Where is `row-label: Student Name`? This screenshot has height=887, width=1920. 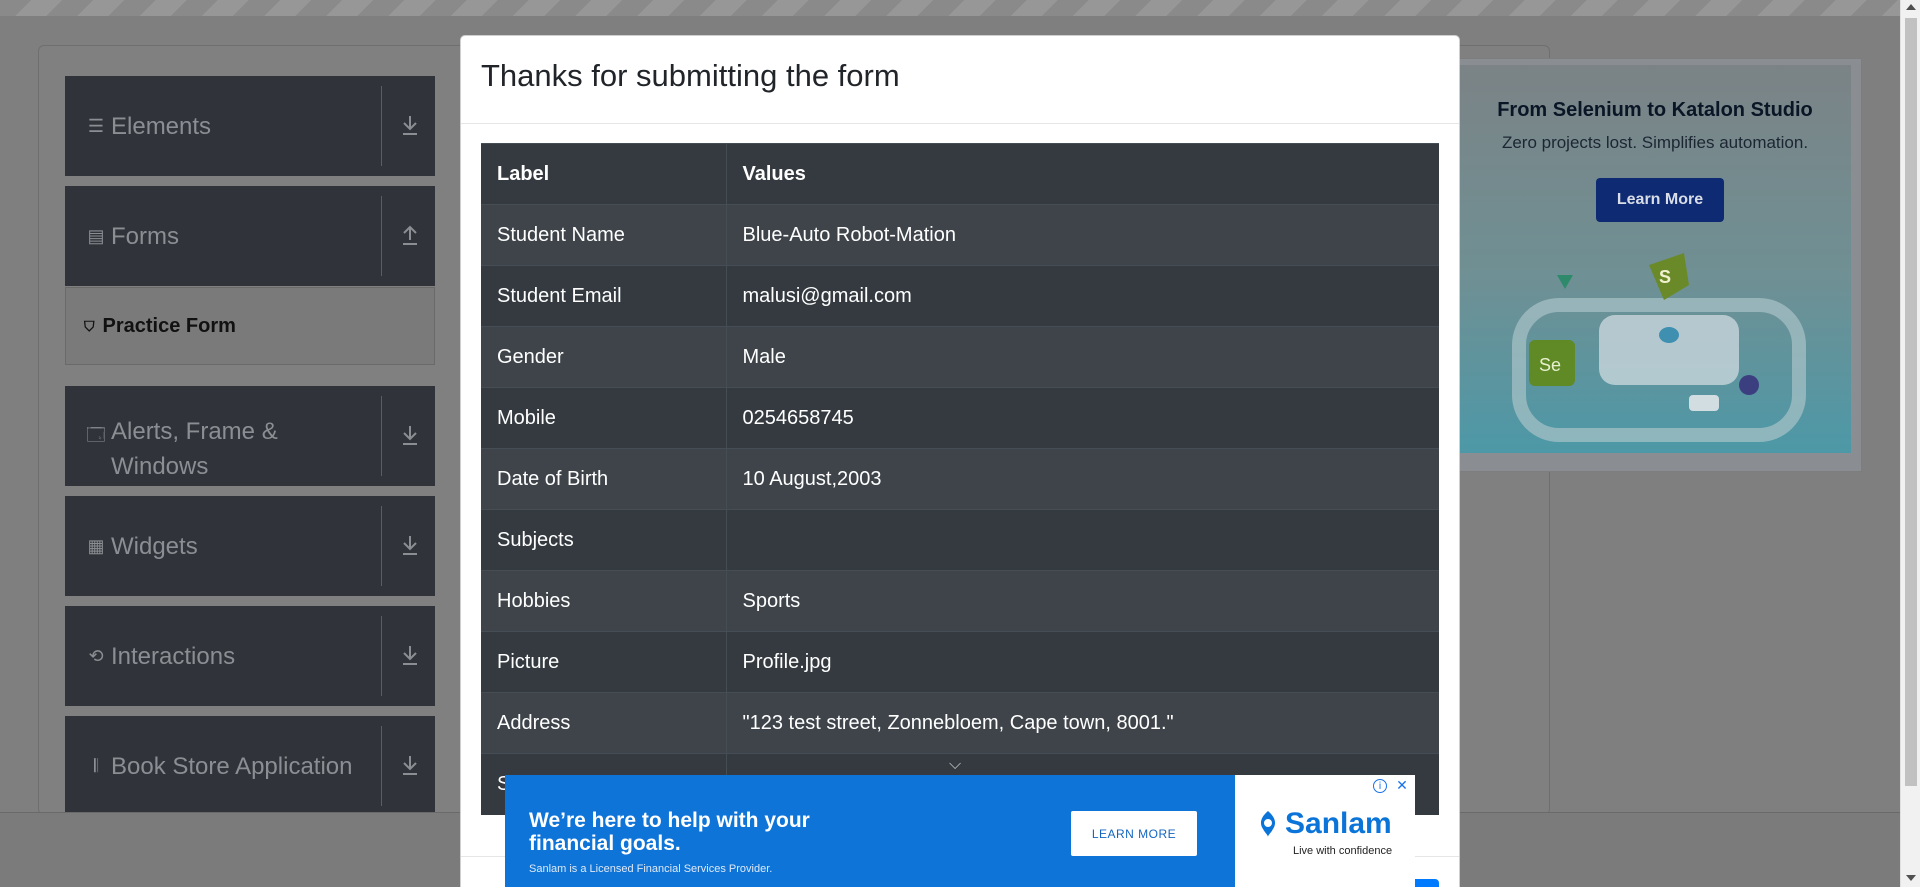 row-label: Student Name is located at coordinates (604, 235).